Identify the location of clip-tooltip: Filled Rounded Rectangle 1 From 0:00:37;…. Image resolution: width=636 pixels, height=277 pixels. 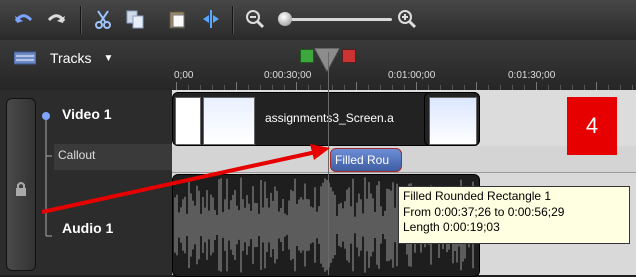
(514, 215).